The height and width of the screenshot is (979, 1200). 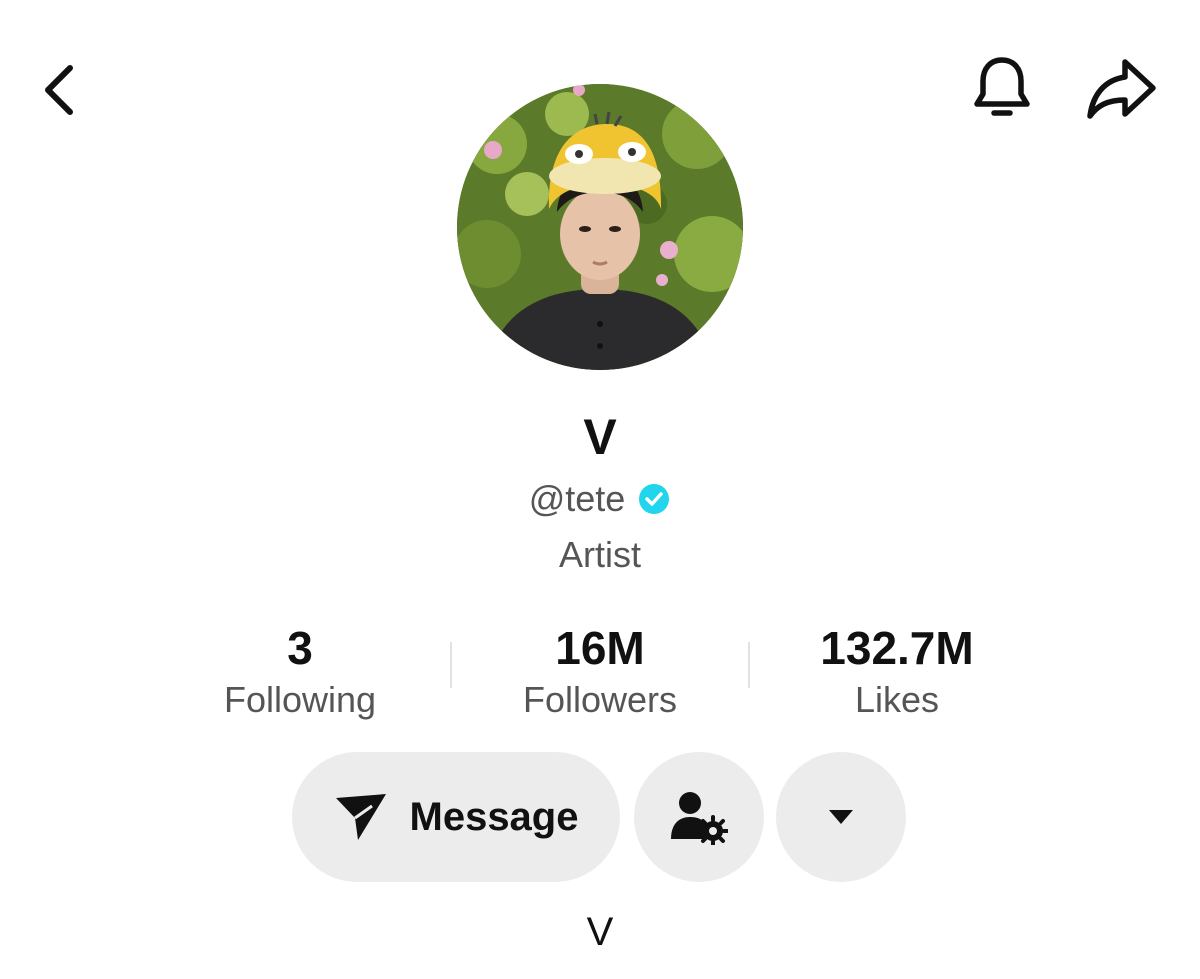 I want to click on username-handle: @tete, so click(x=577, y=498).